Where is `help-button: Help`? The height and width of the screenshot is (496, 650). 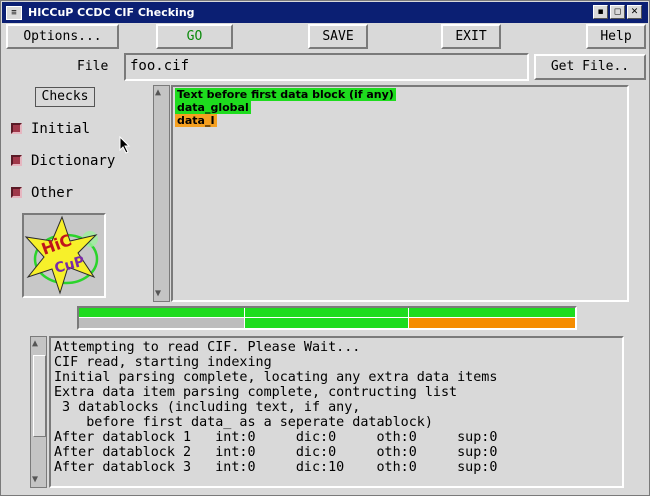 help-button: Help is located at coordinates (616, 36).